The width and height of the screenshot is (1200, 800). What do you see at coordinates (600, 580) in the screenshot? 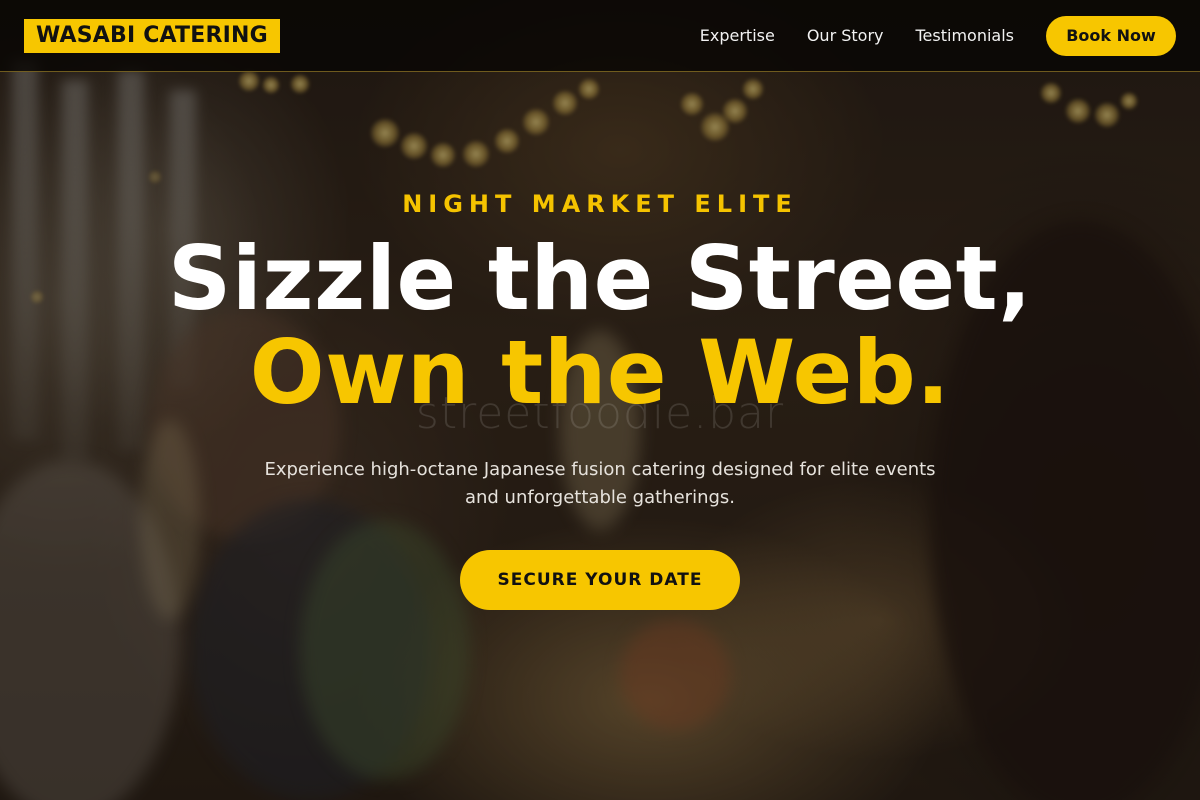
I see `secure-your-date-button: SECURE YOUR DATE` at bounding box center [600, 580].